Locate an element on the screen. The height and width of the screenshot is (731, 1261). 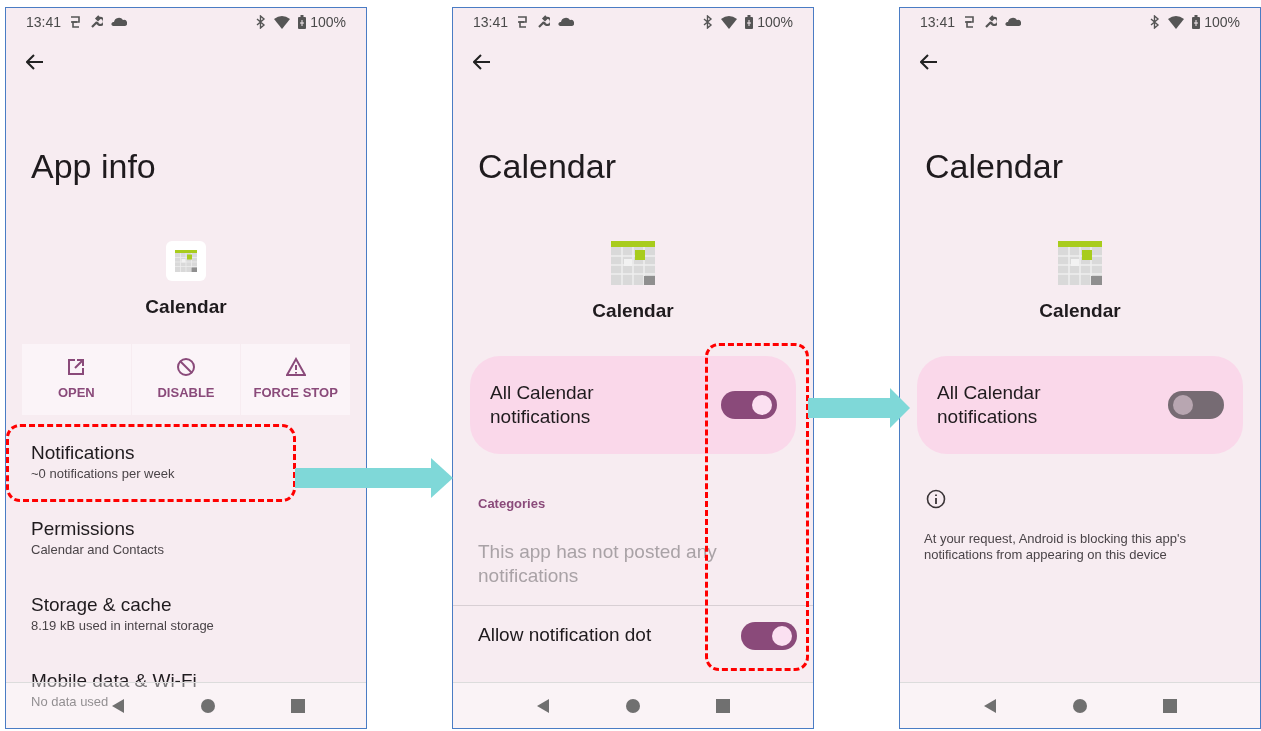
setting-title: Notifications is located at coordinates (83, 453).